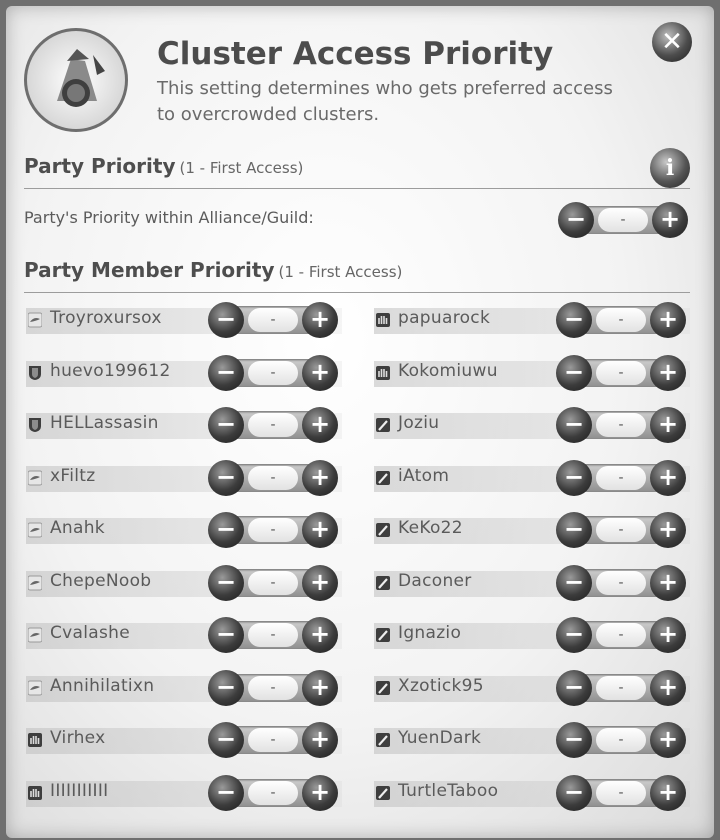  I want to click on info-button: i, so click(670, 168).